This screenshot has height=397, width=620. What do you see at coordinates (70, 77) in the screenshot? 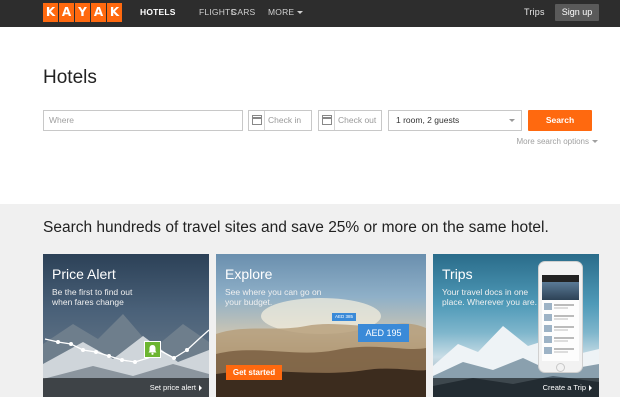
I see `page-title: Hotels` at bounding box center [70, 77].